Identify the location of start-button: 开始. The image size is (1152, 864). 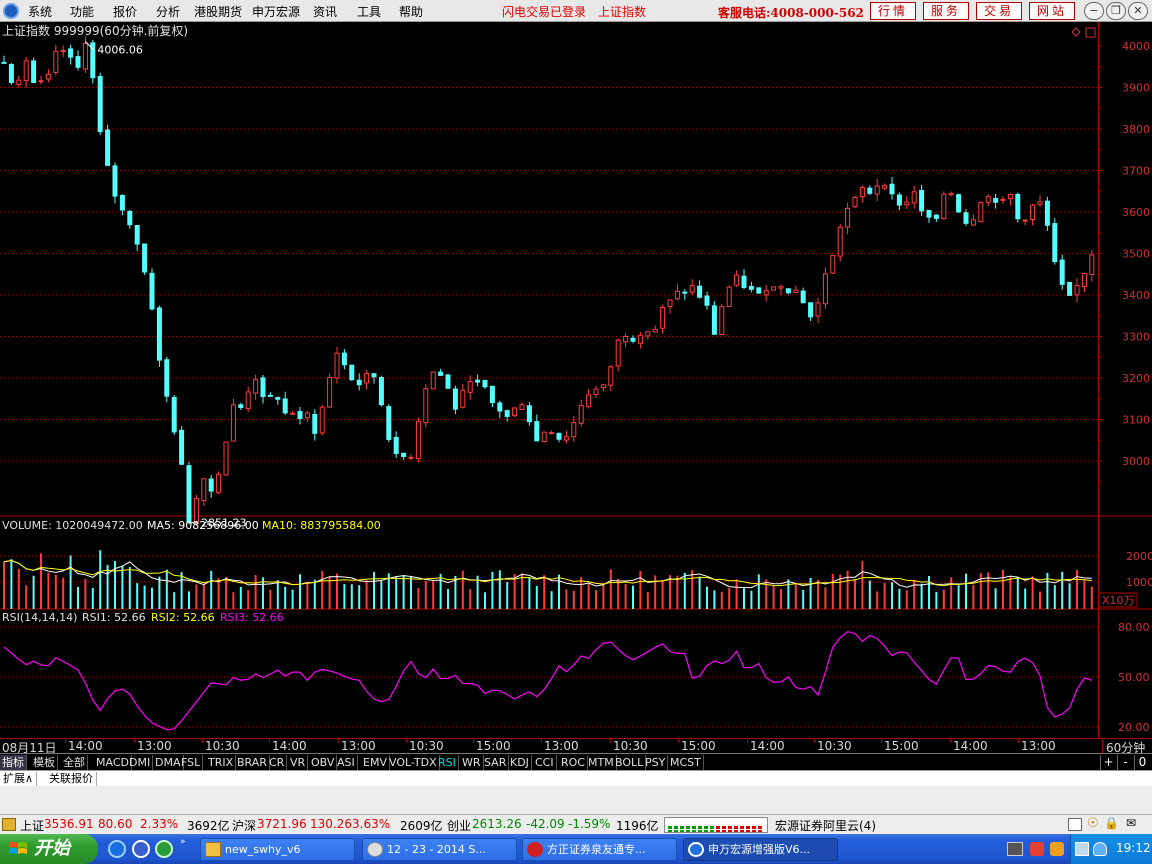
(49, 849).